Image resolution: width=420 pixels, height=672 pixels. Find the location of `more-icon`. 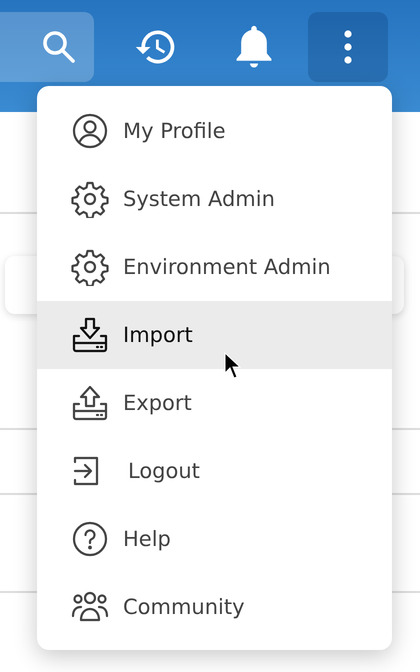

more-icon is located at coordinates (348, 47).